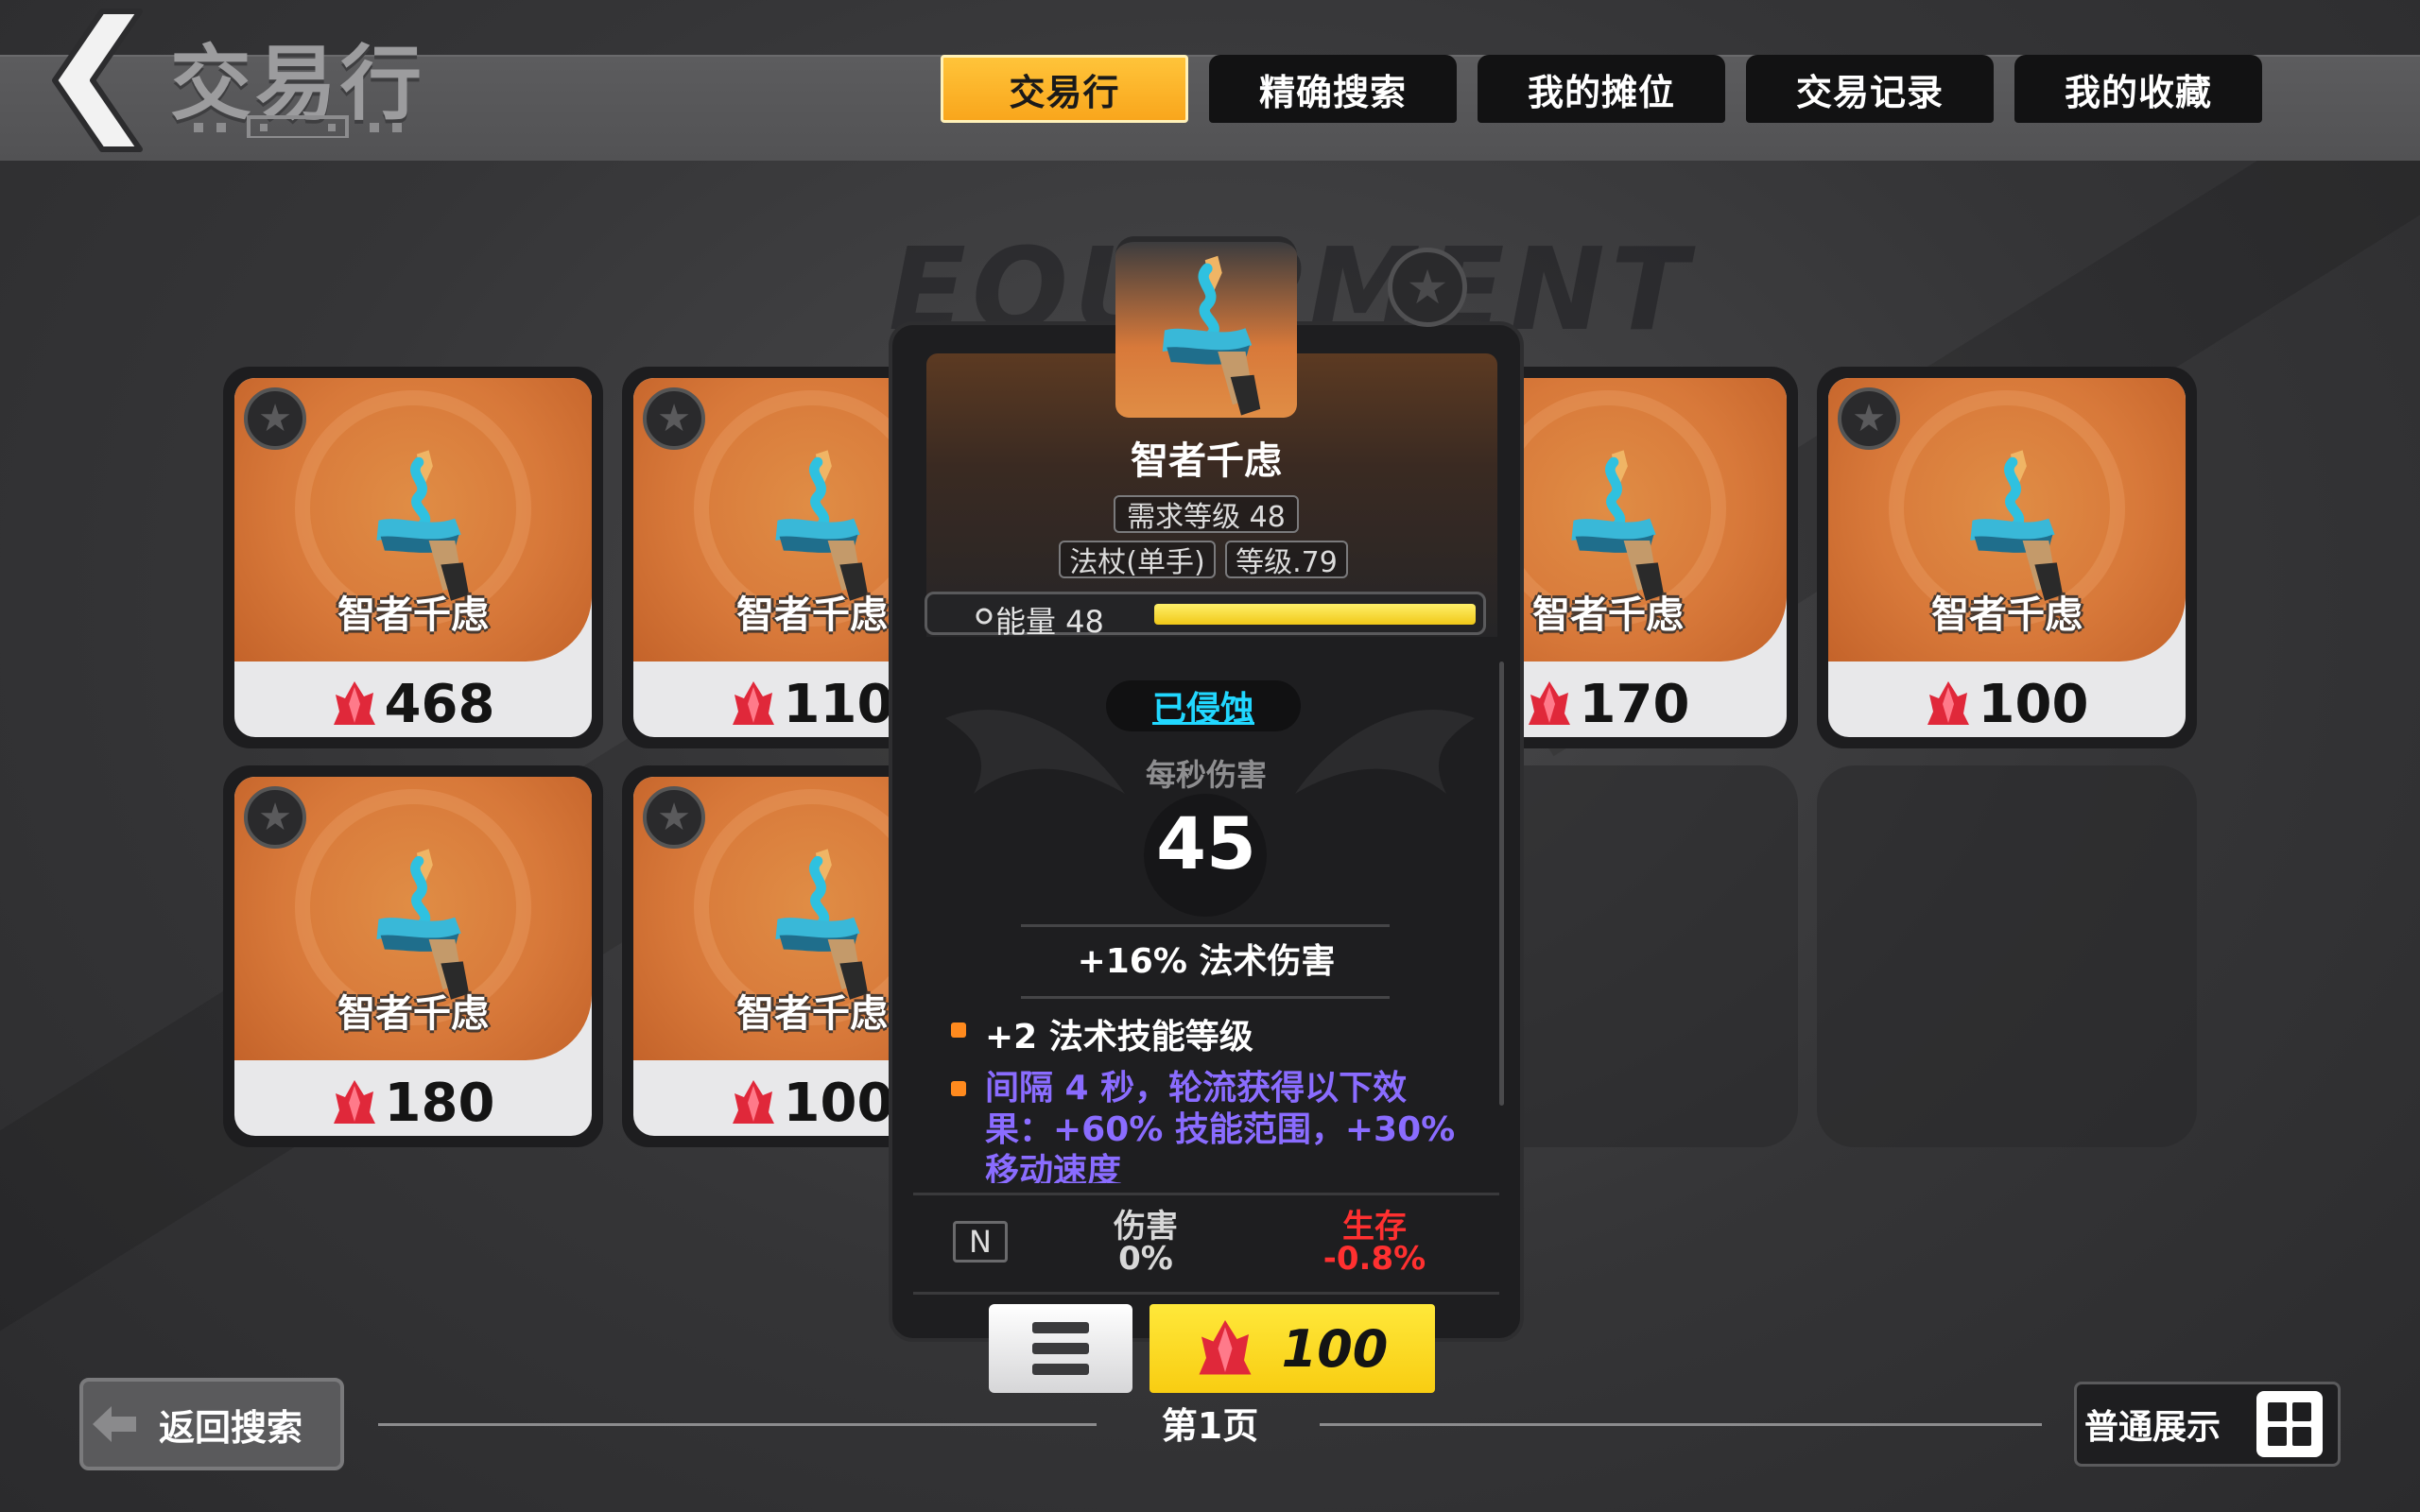  I want to click on affix-skill-level: +2 法术技能等级, so click(1119, 1037).